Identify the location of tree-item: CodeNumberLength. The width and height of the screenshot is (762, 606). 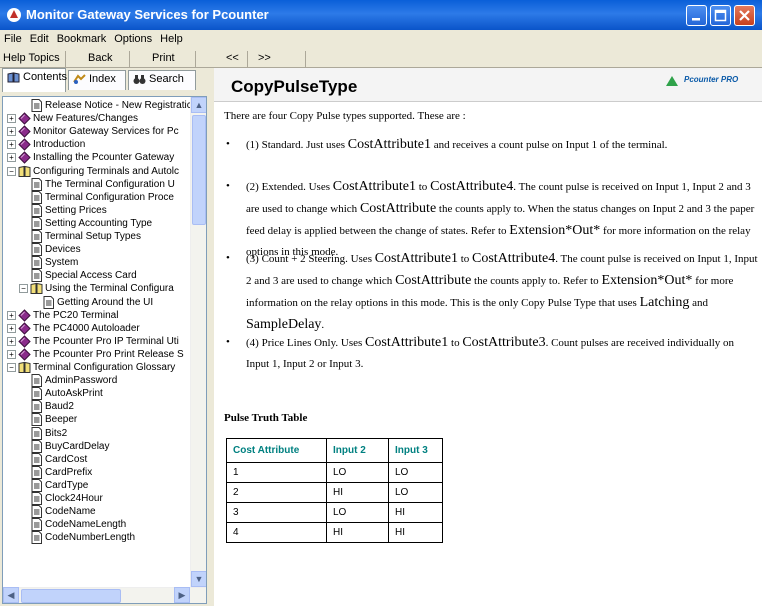
(97, 538).